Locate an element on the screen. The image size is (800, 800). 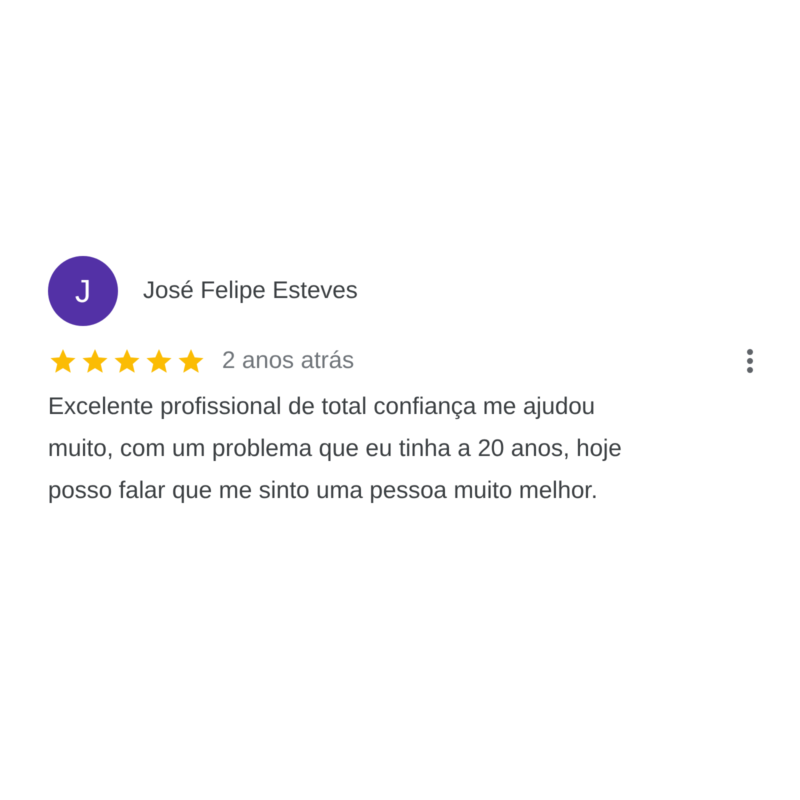
review-text: Excelente profissional de total confiança me ajudou muito, com um problema que eu tinha a 20 anos, hoje posso falar que me sinto uma pessoa muito melhor. is located at coordinates (335, 449).